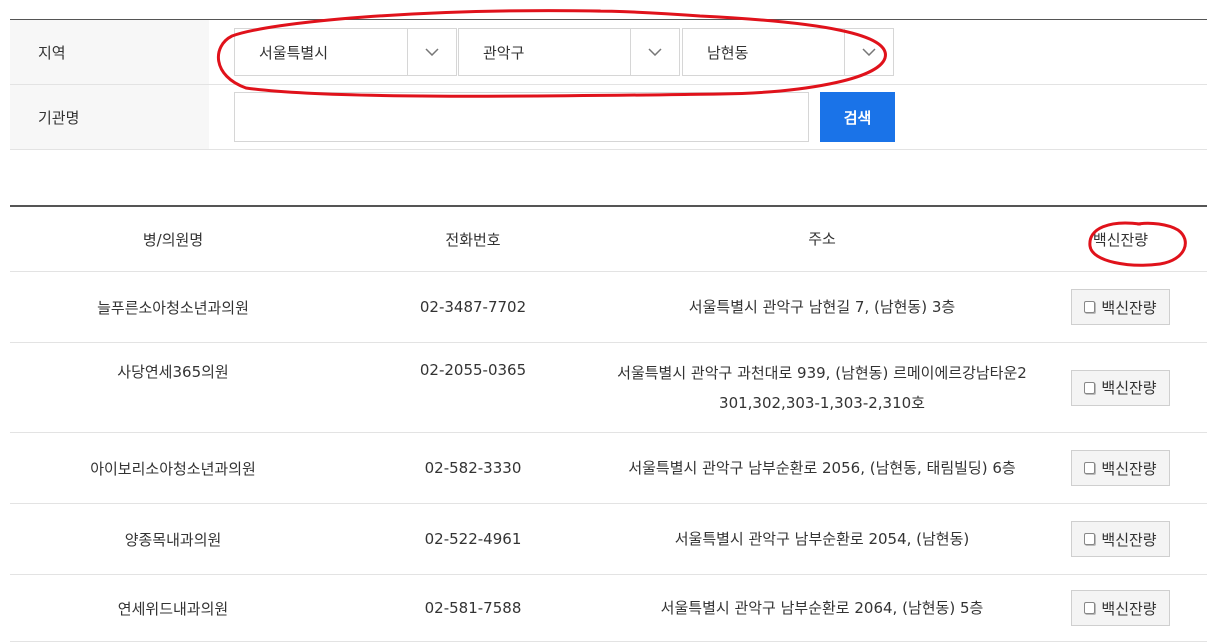  Describe the element at coordinates (345, 52) in the screenshot. I see `city-select: 서울특별시` at that location.